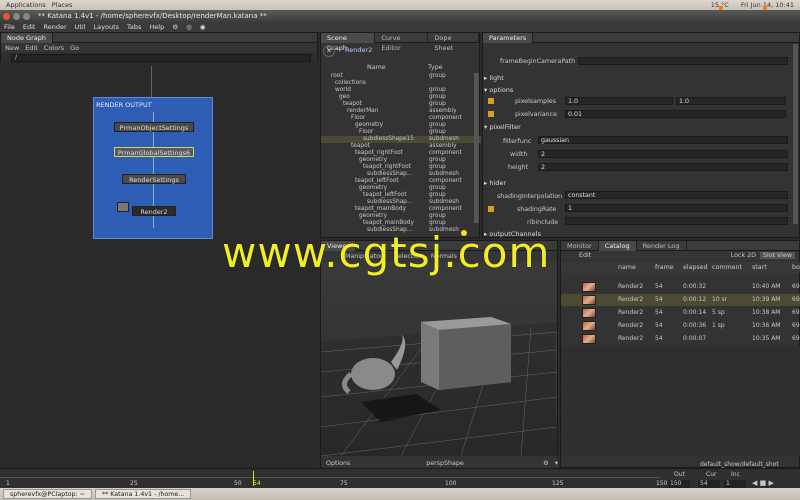  I want to click on tab-scene-graph: Scene Graph, so click(348, 42).